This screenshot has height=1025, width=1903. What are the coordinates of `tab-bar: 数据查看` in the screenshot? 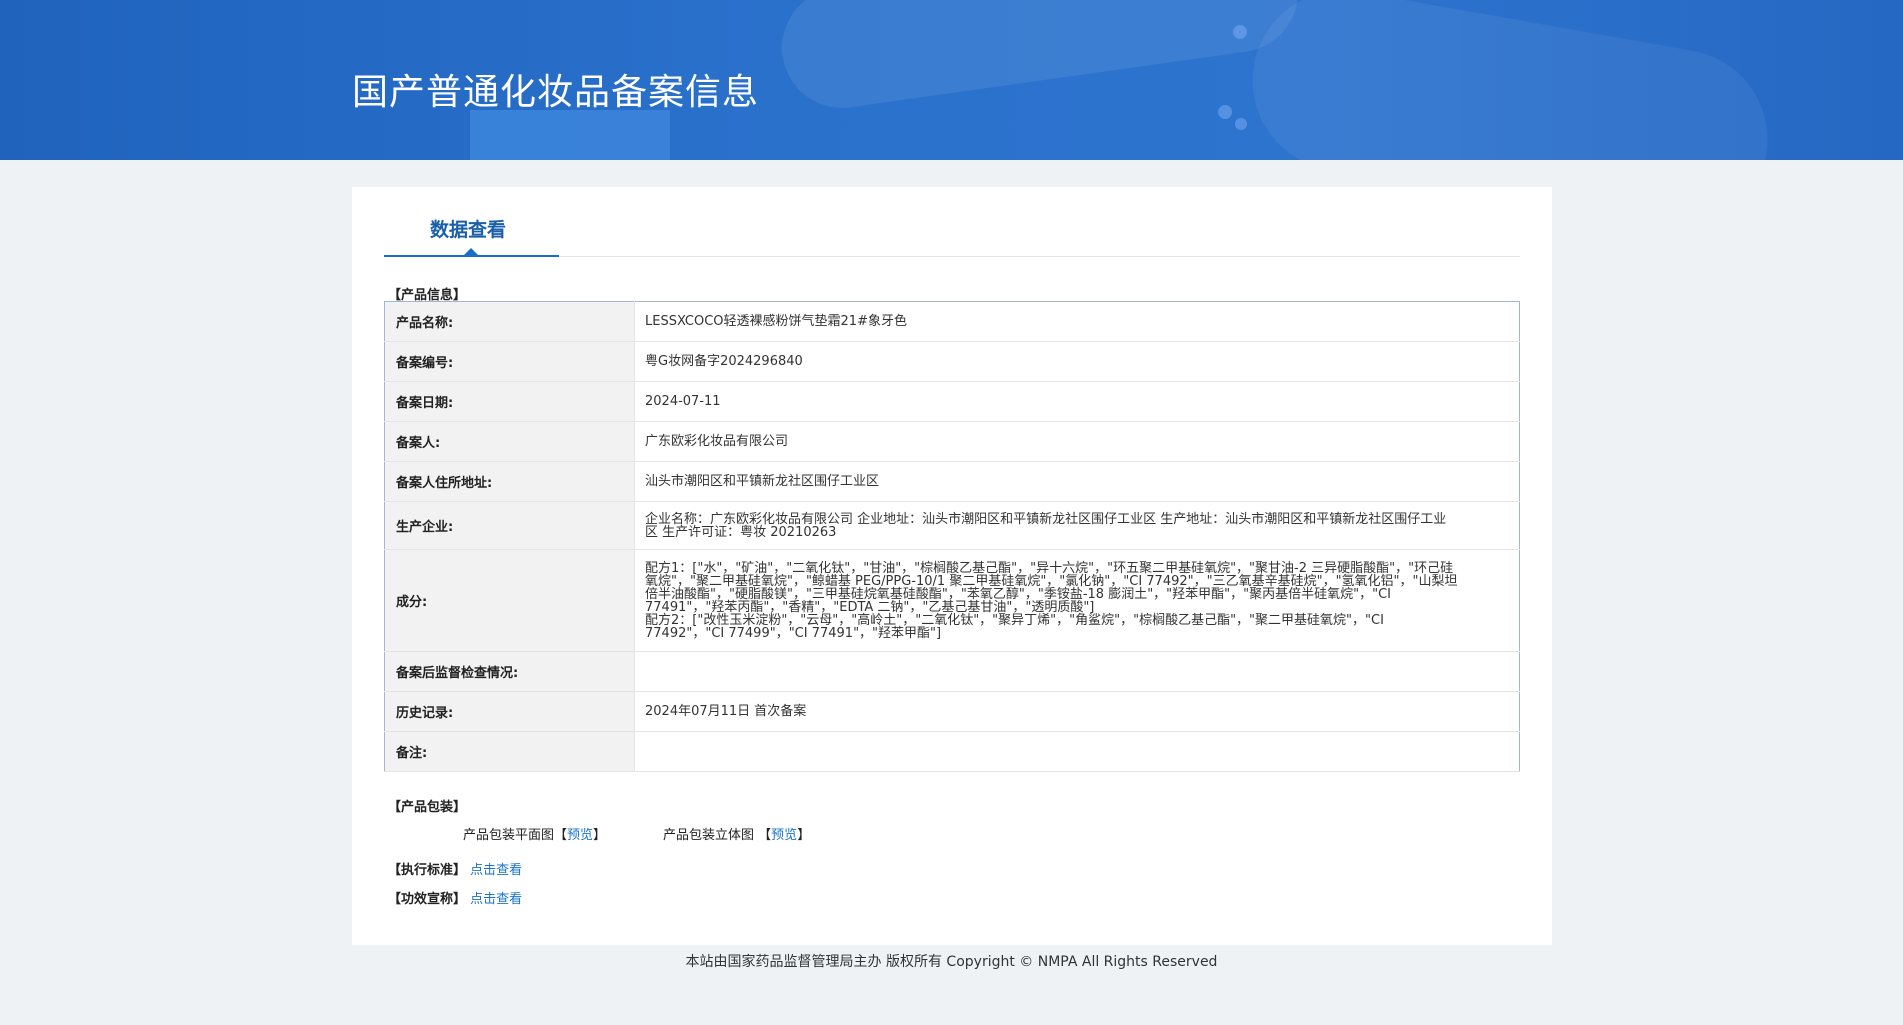 It's located at (952, 222).